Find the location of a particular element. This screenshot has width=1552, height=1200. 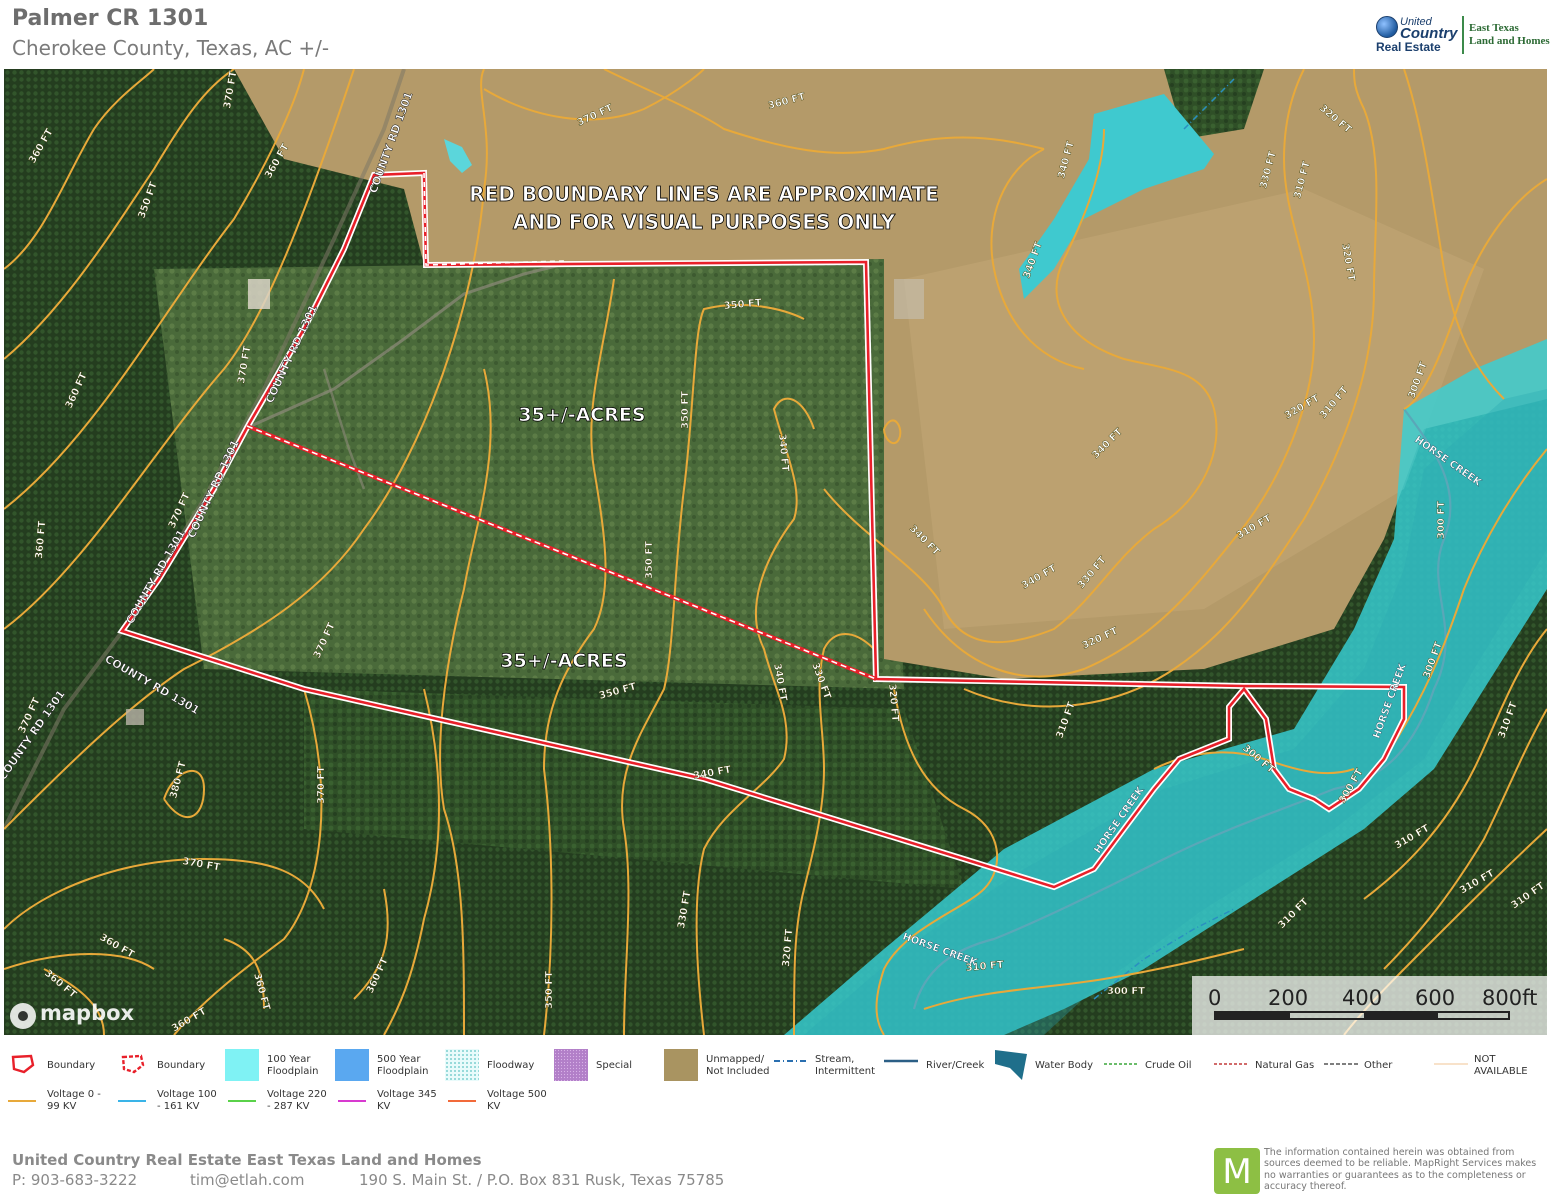

logo-side-text: East Texas Land and Homes is located at coordinates (1509, 35).